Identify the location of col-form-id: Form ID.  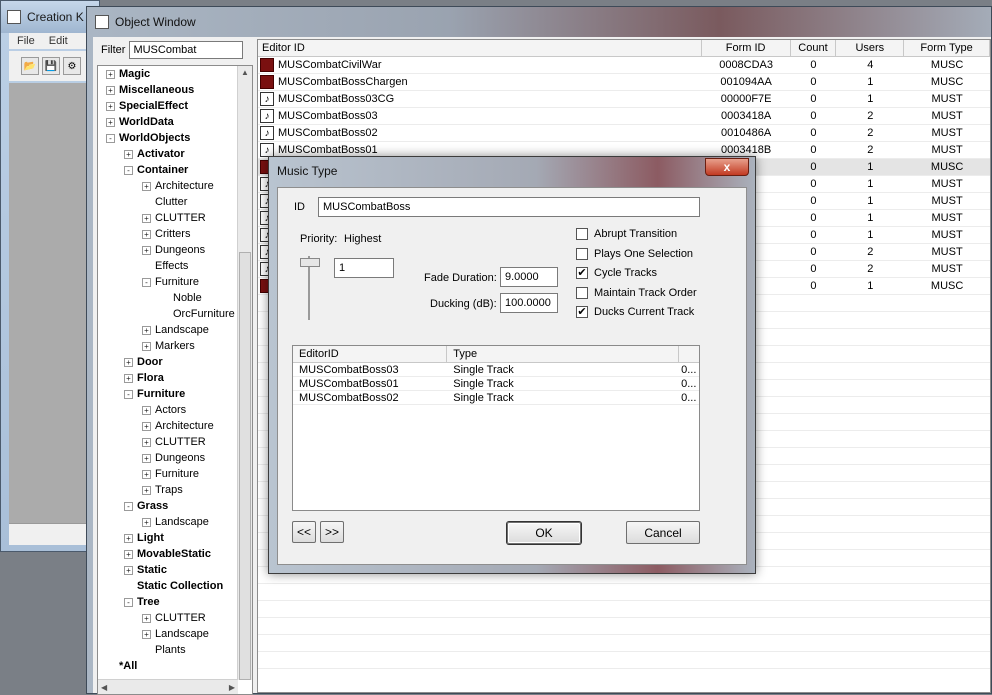
(746, 48).